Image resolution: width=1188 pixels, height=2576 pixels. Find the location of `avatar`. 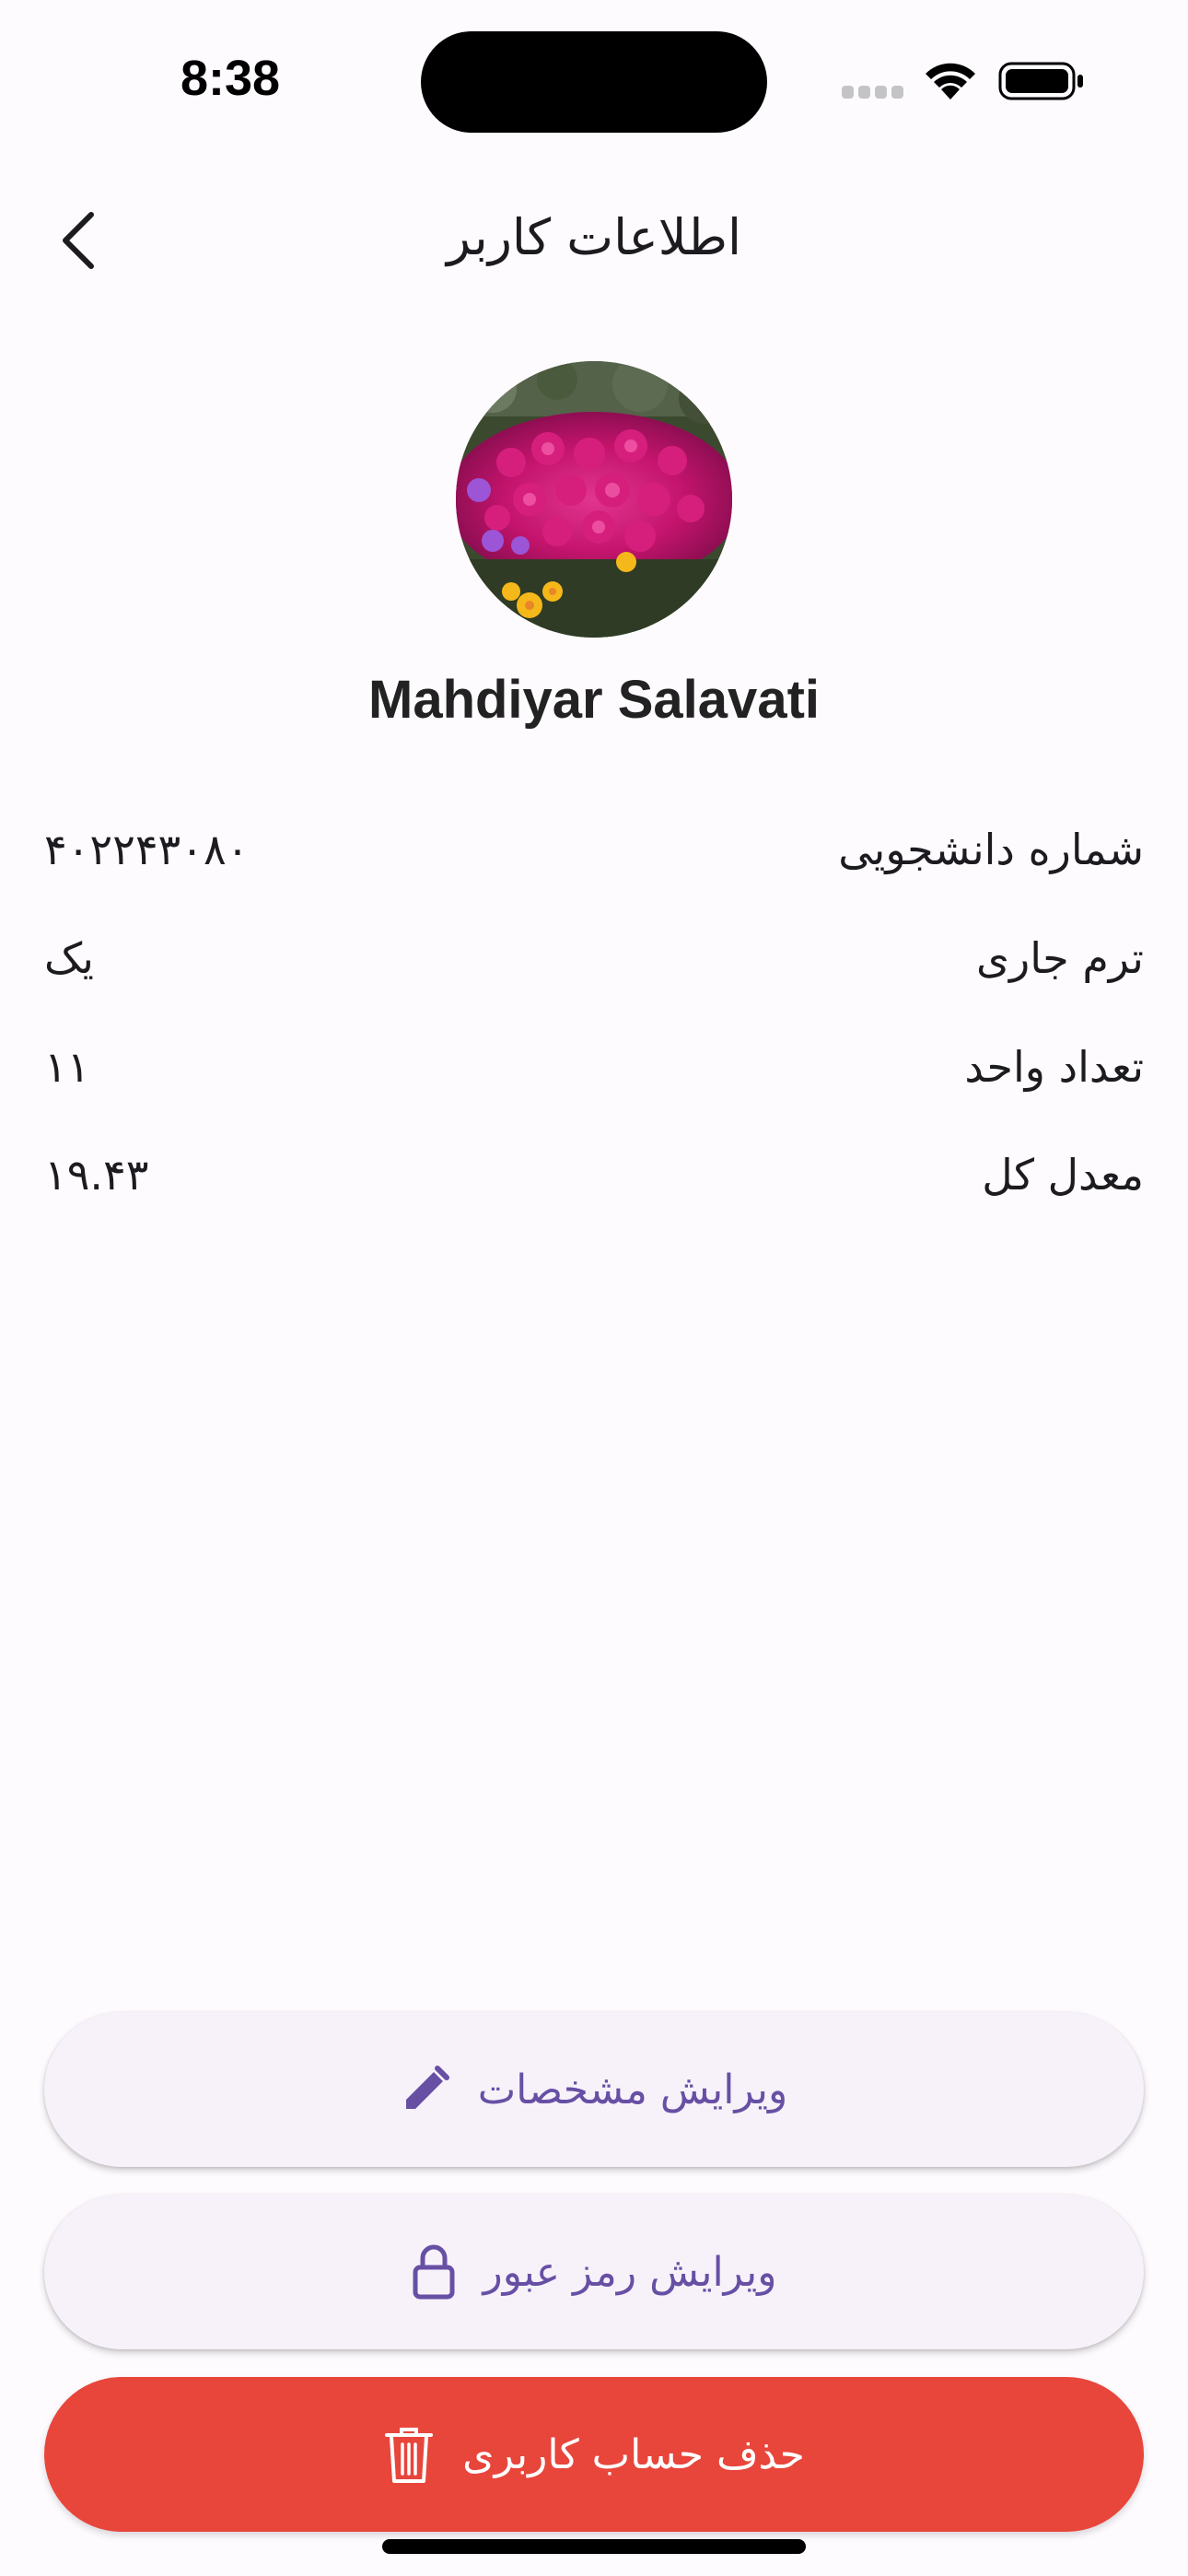

avatar is located at coordinates (594, 499).